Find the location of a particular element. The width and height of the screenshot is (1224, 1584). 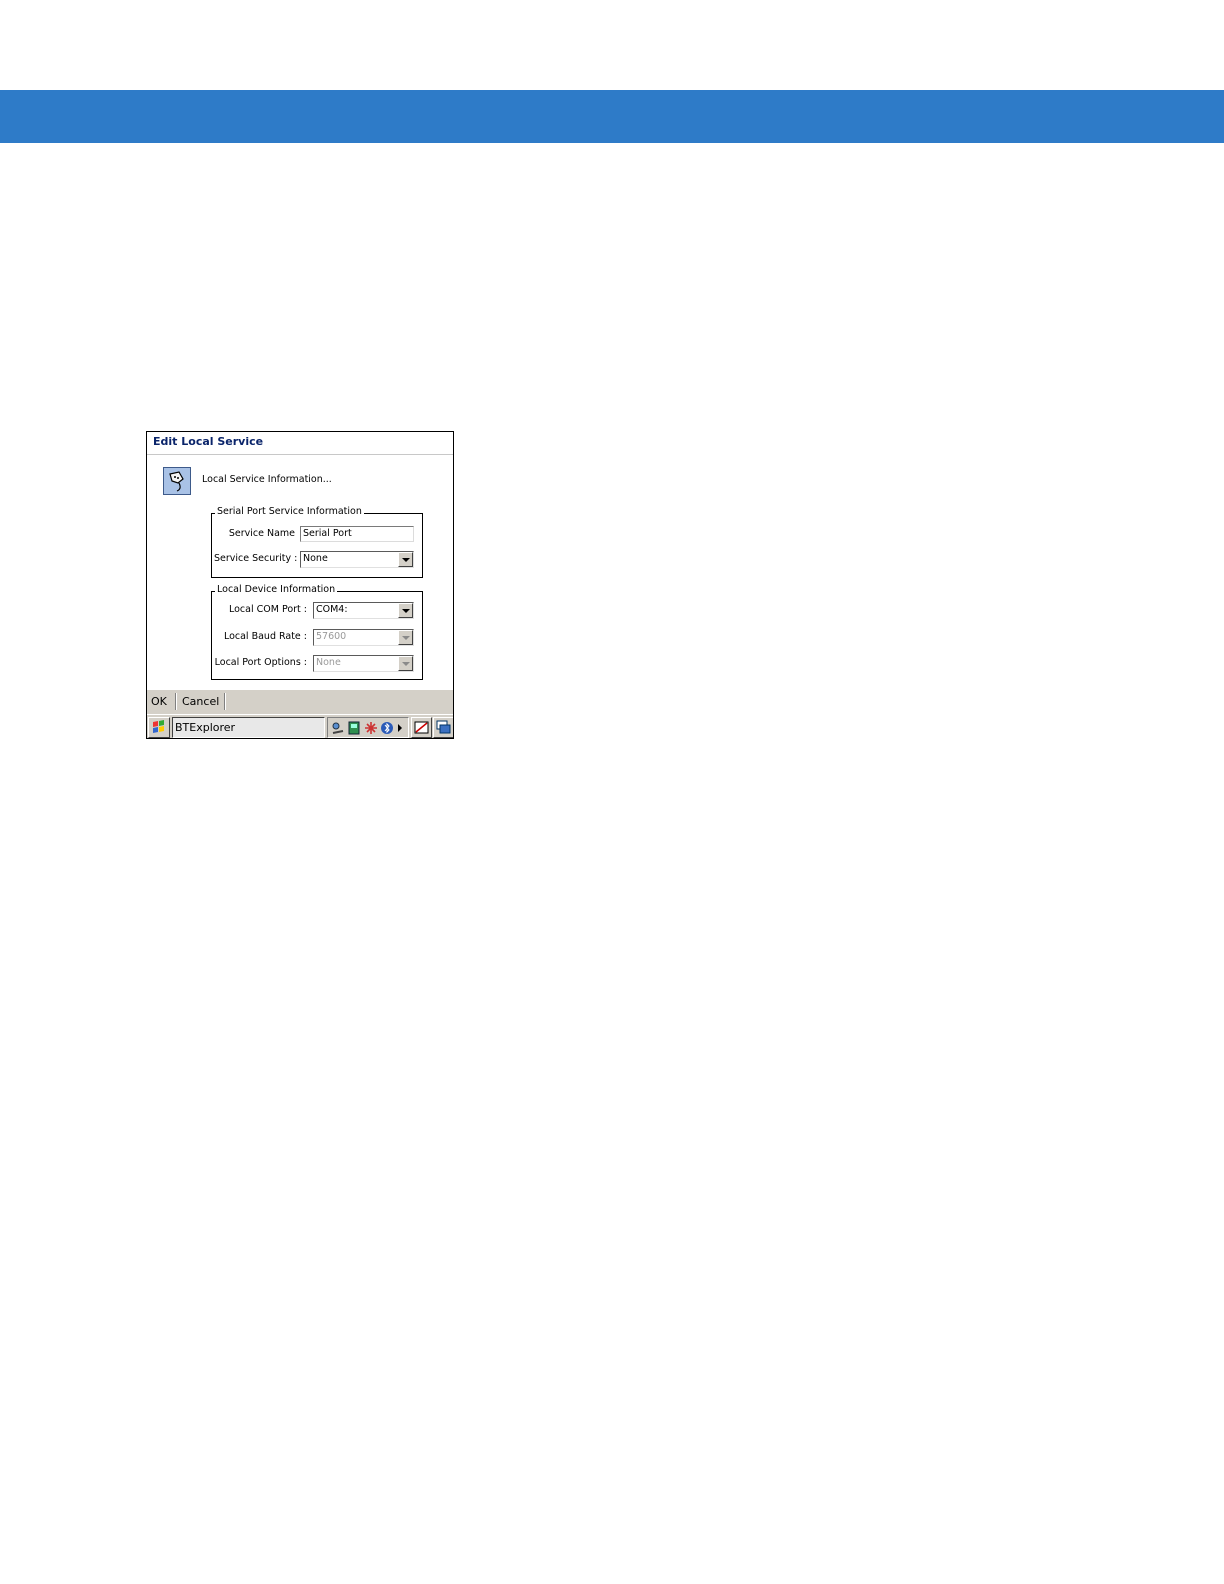

dialog-titlebar: Edit Local Service is located at coordinates (300, 443).